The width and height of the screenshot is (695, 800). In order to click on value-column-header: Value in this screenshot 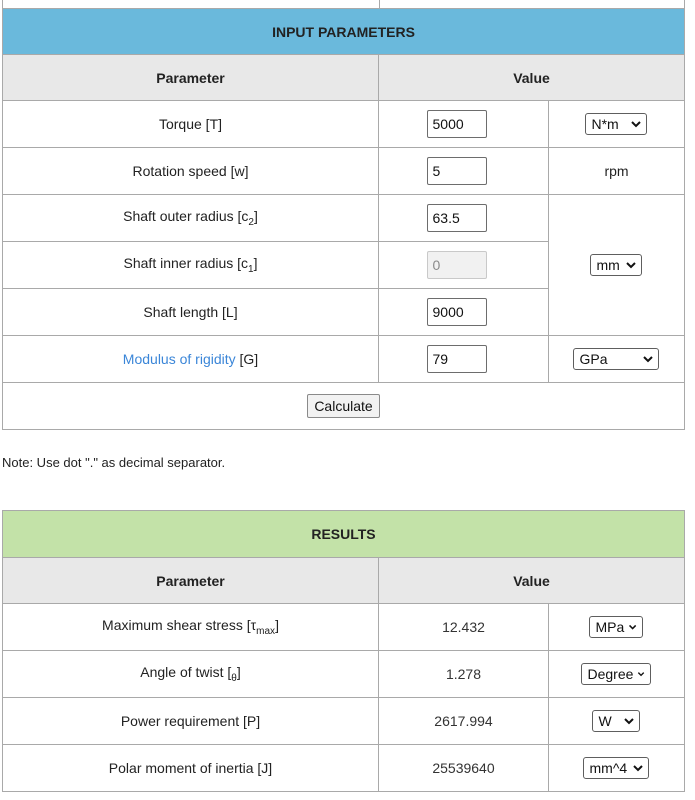, I will do `click(531, 77)`.